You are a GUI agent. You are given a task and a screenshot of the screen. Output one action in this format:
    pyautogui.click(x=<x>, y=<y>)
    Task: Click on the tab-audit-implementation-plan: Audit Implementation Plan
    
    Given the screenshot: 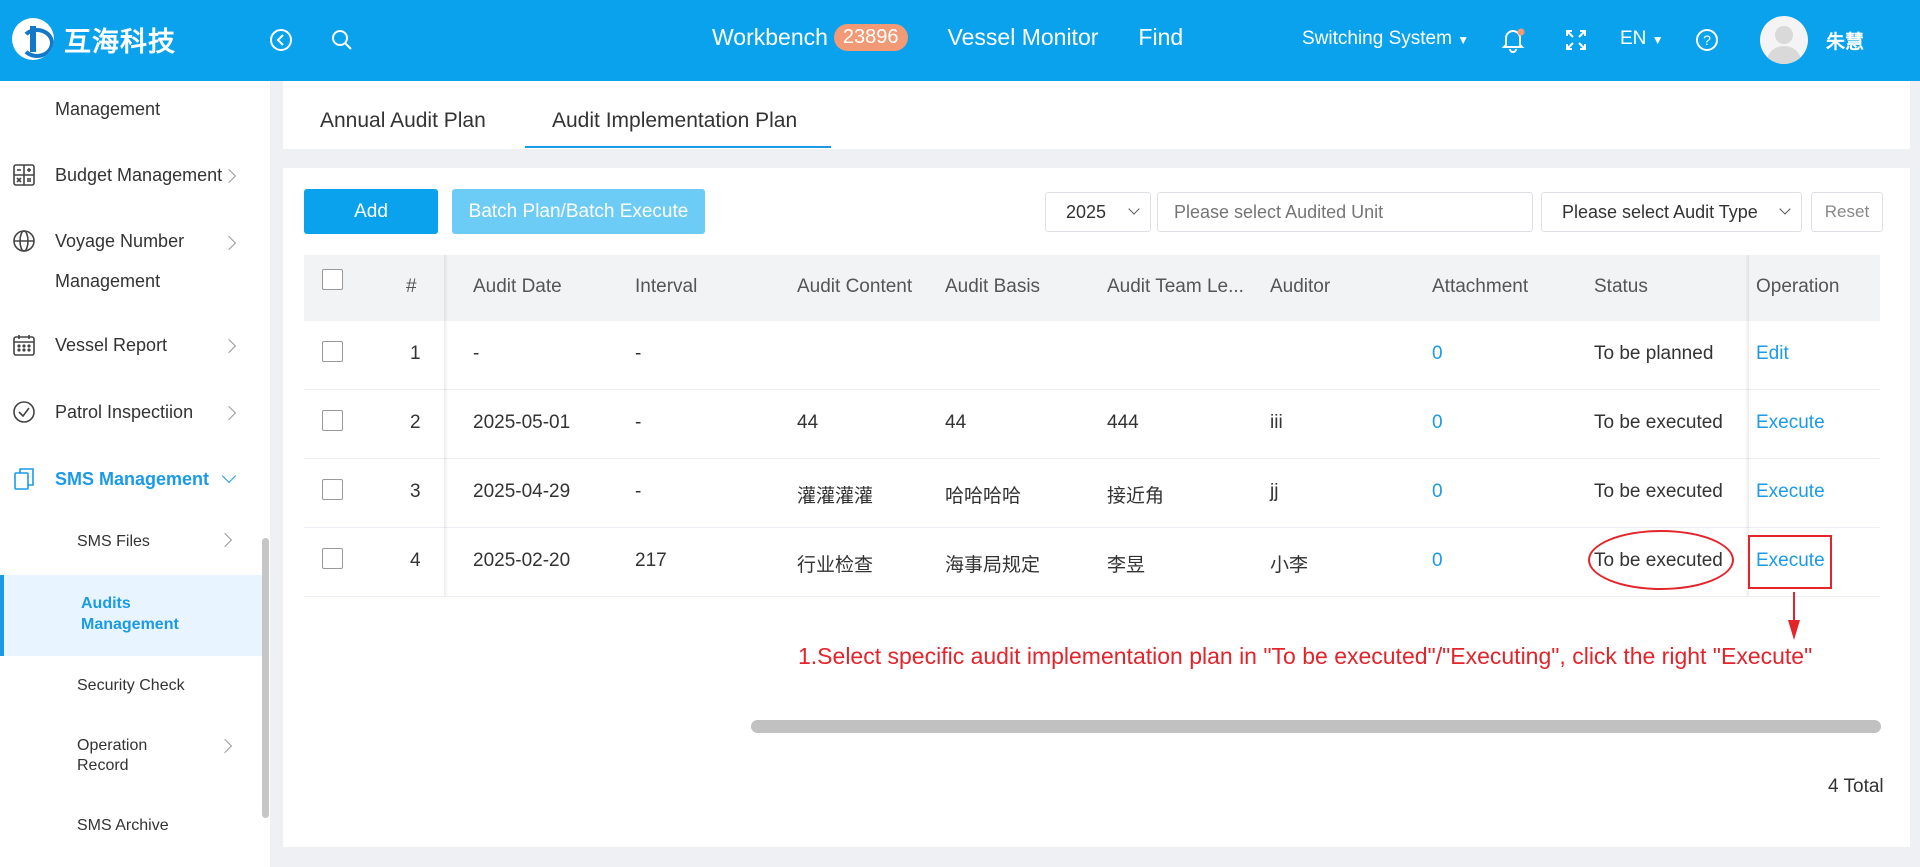 What is the action you would take?
    pyautogui.click(x=674, y=121)
    